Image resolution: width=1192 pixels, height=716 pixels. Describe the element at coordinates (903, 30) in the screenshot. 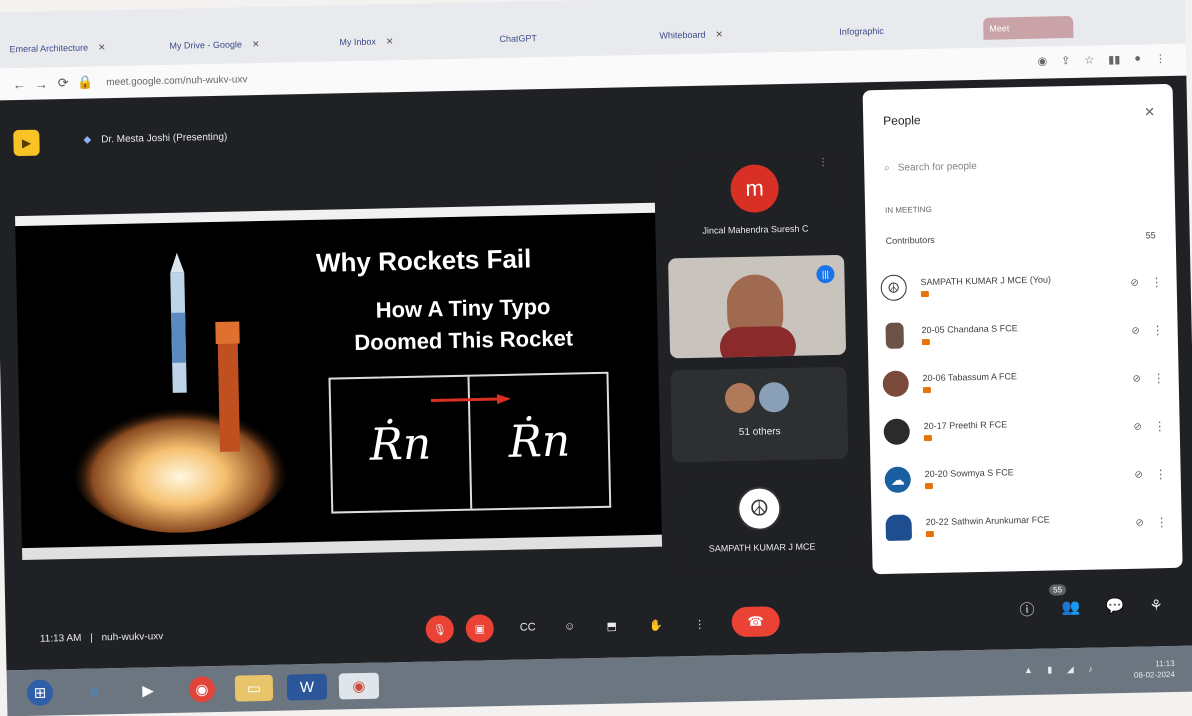

I see `browser-tab: Infographic` at that location.